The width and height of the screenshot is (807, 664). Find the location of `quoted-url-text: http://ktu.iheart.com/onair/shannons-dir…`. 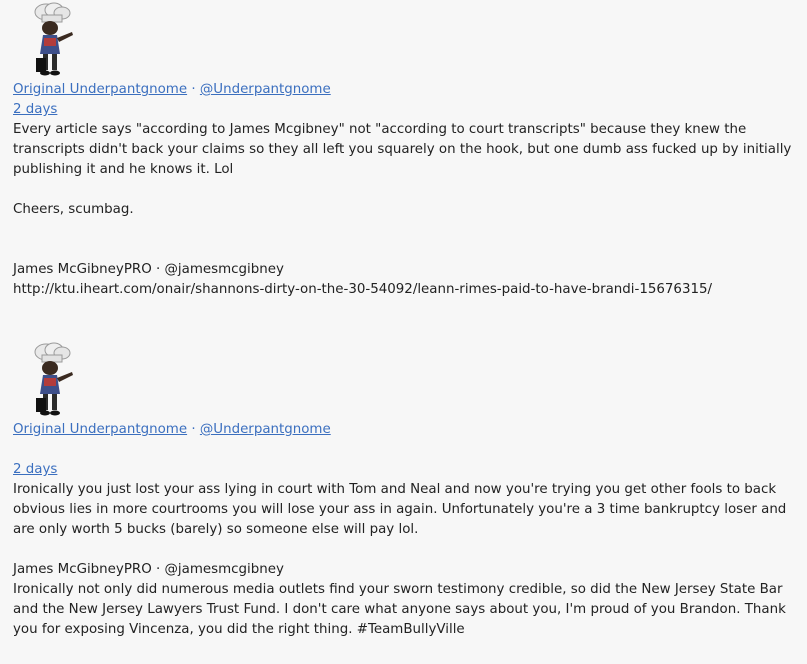

quoted-url-text: http://ktu.iheart.com/onair/shannons-dir… is located at coordinates (363, 289).